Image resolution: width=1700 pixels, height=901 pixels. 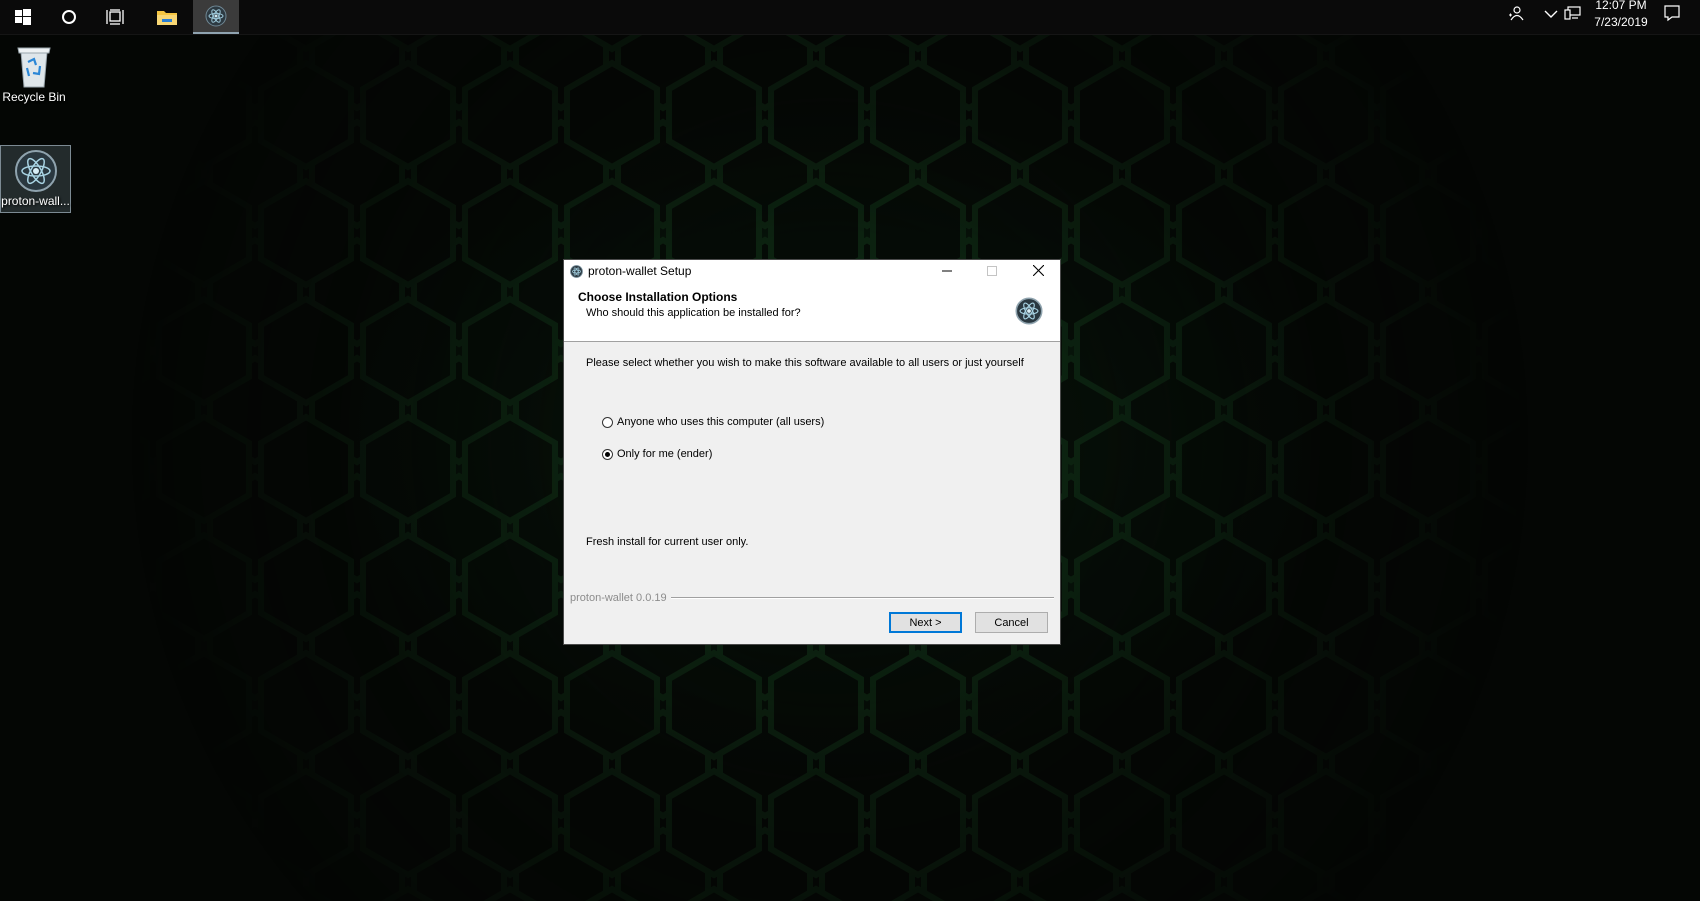 What do you see at coordinates (1621, 22) in the screenshot?
I see `clock-date: 7/23/2019` at bounding box center [1621, 22].